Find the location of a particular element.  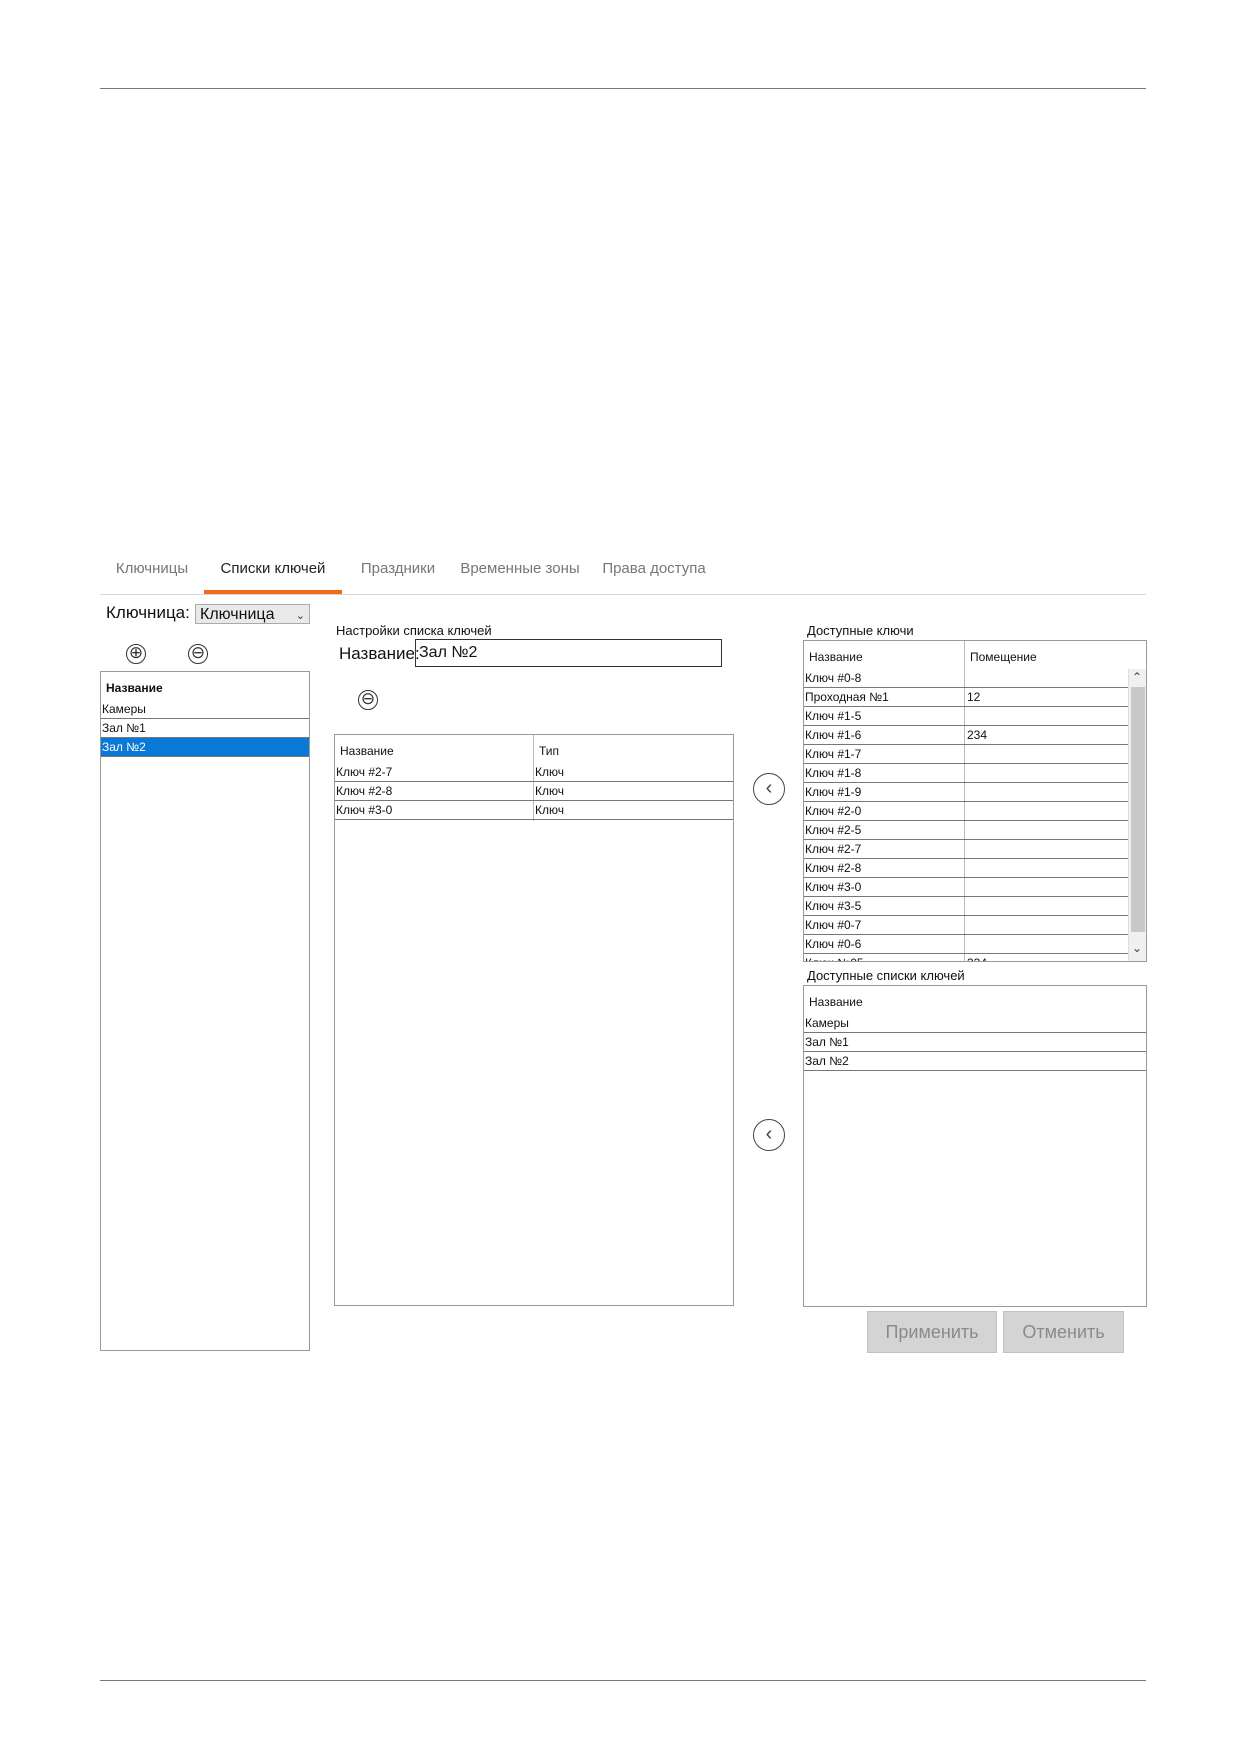

table-row: Ключ #3-0 is located at coordinates (966, 887).